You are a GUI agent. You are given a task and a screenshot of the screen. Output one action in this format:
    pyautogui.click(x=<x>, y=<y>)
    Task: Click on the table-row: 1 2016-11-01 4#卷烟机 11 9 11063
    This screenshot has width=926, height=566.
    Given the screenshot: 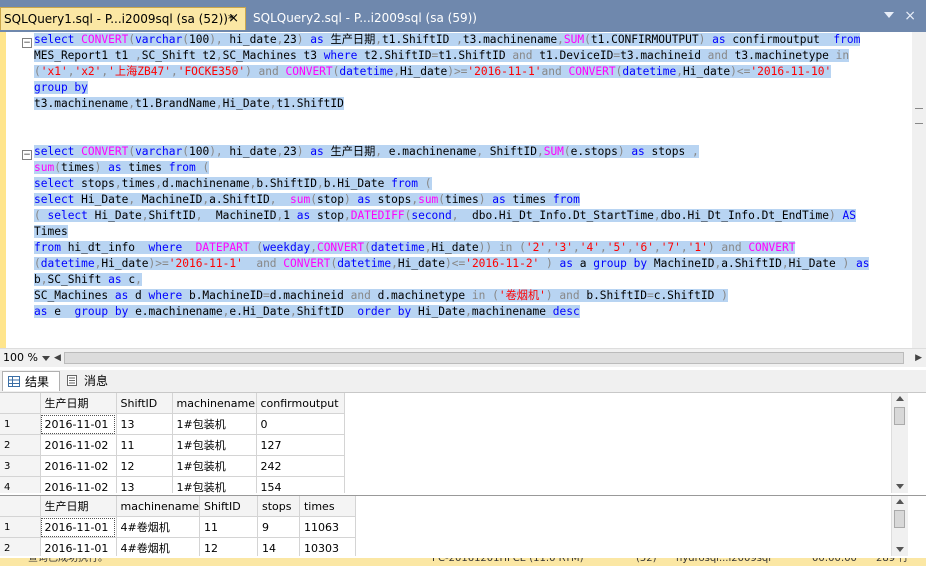 What is the action you would take?
    pyautogui.click(x=180, y=527)
    